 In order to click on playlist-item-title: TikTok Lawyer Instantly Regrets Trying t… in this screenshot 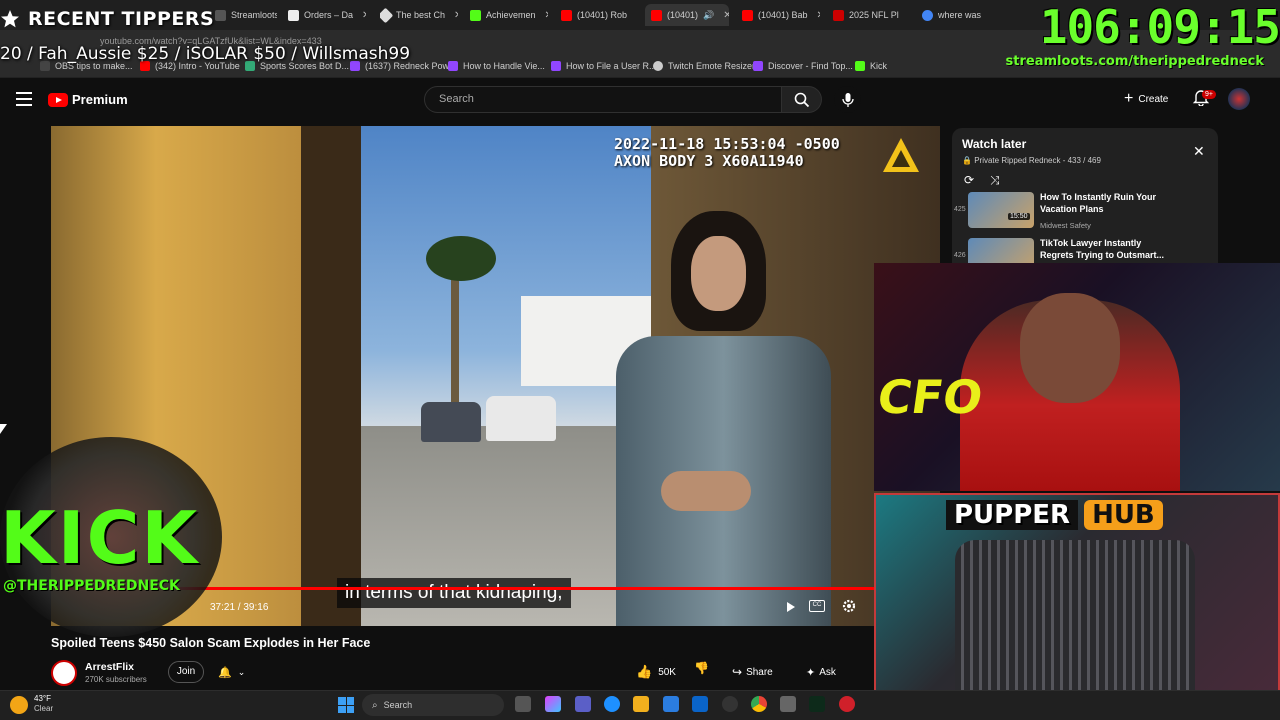, I will do `click(1107, 249)`.